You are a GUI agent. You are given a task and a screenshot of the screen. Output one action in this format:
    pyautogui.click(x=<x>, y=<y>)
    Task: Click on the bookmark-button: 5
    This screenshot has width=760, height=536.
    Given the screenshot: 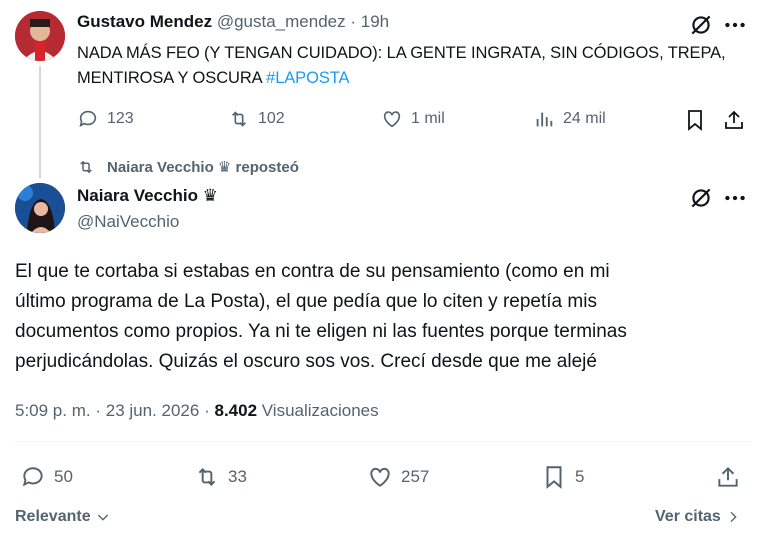 What is the action you would take?
    pyautogui.click(x=562, y=477)
    